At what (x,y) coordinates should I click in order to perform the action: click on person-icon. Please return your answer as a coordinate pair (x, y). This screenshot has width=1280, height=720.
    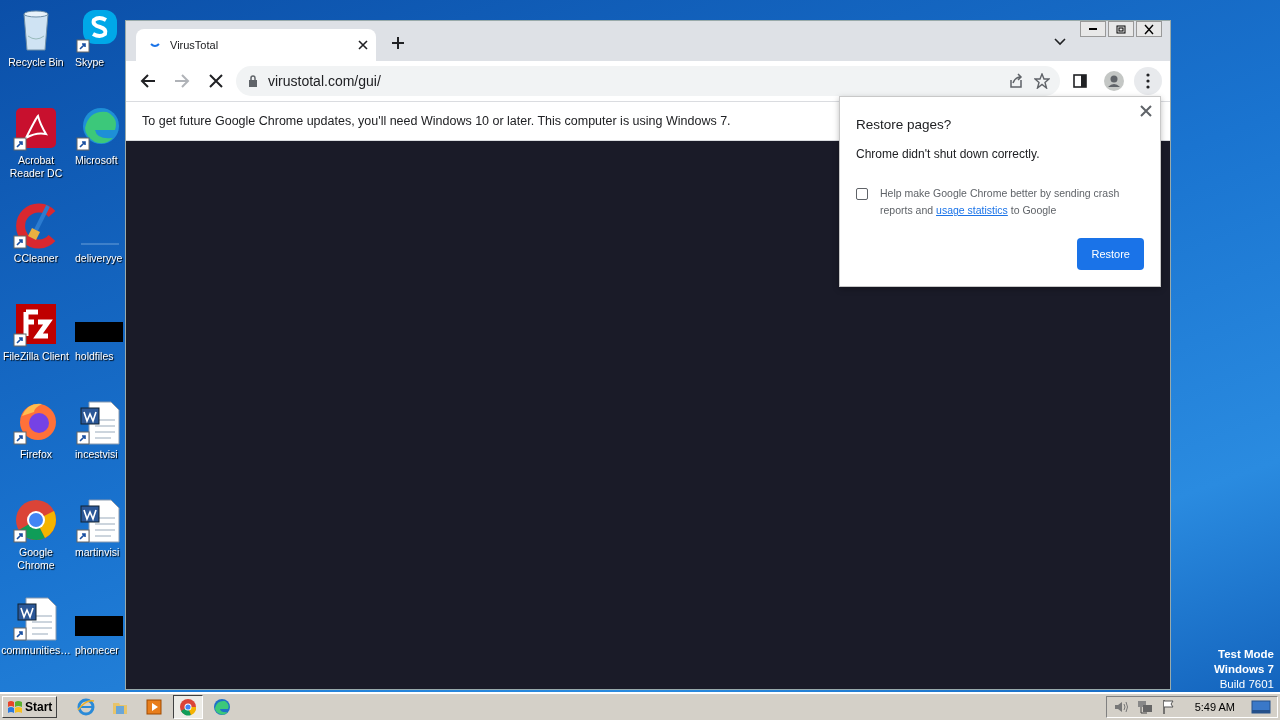
    Looking at the image, I should click on (1114, 81).